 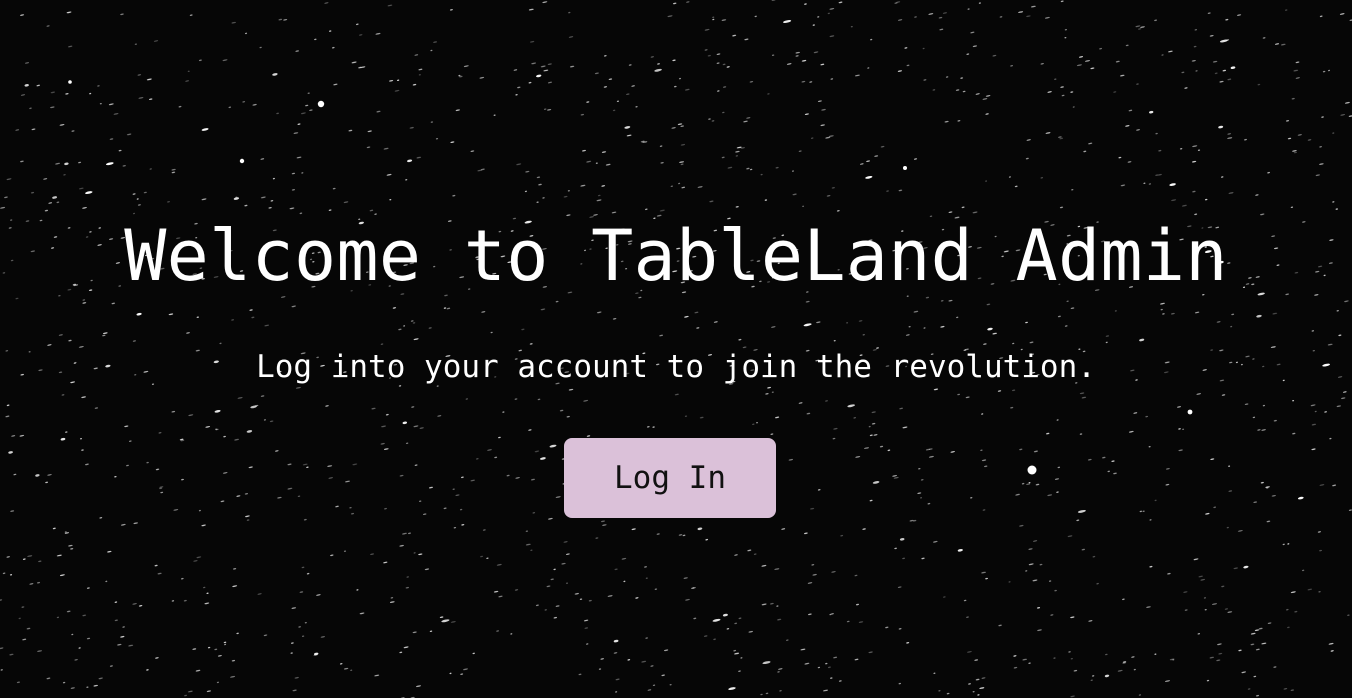 What do you see at coordinates (670, 478) in the screenshot?
I see `login-button: Log In` at bounding box center [670, 478].